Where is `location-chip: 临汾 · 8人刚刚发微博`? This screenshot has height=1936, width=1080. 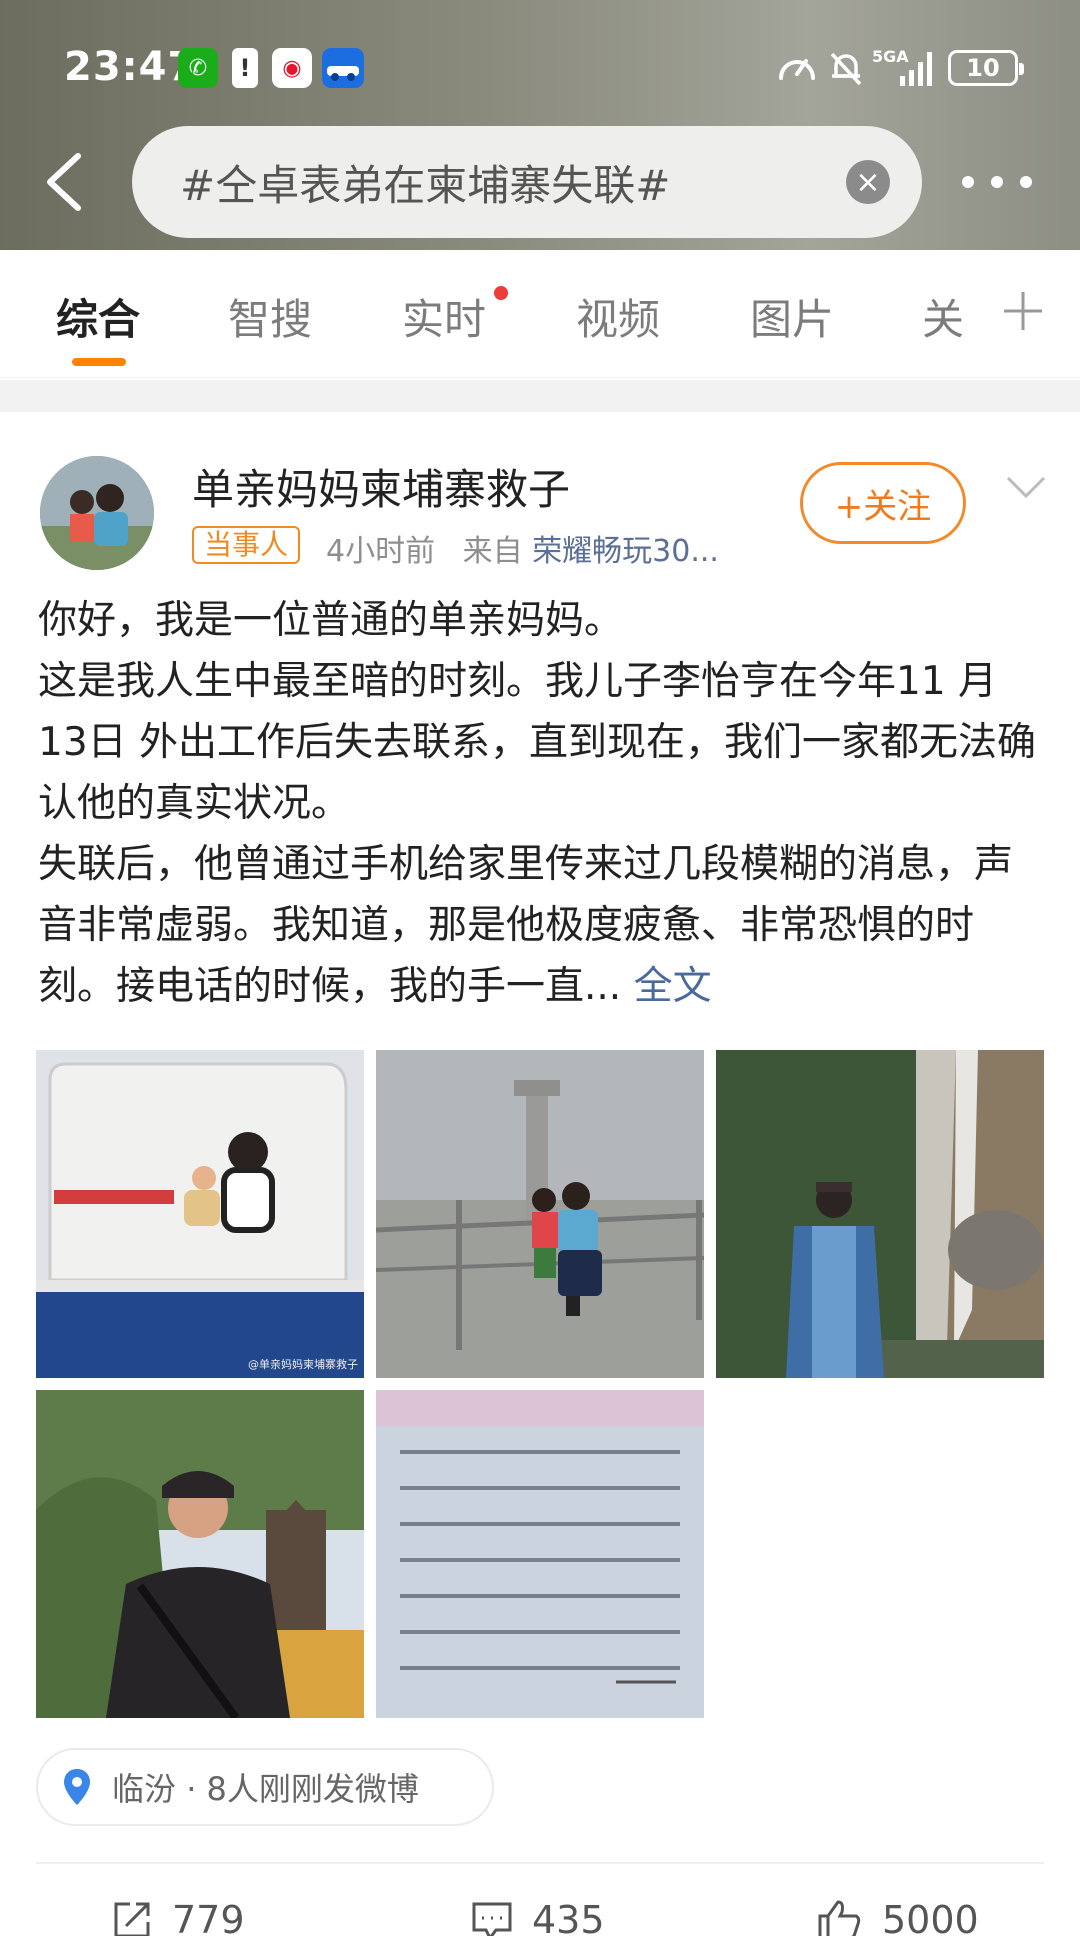 location-chip: 临汾 · 8人刚刚发微博 is located at coordinates (265, 1787).